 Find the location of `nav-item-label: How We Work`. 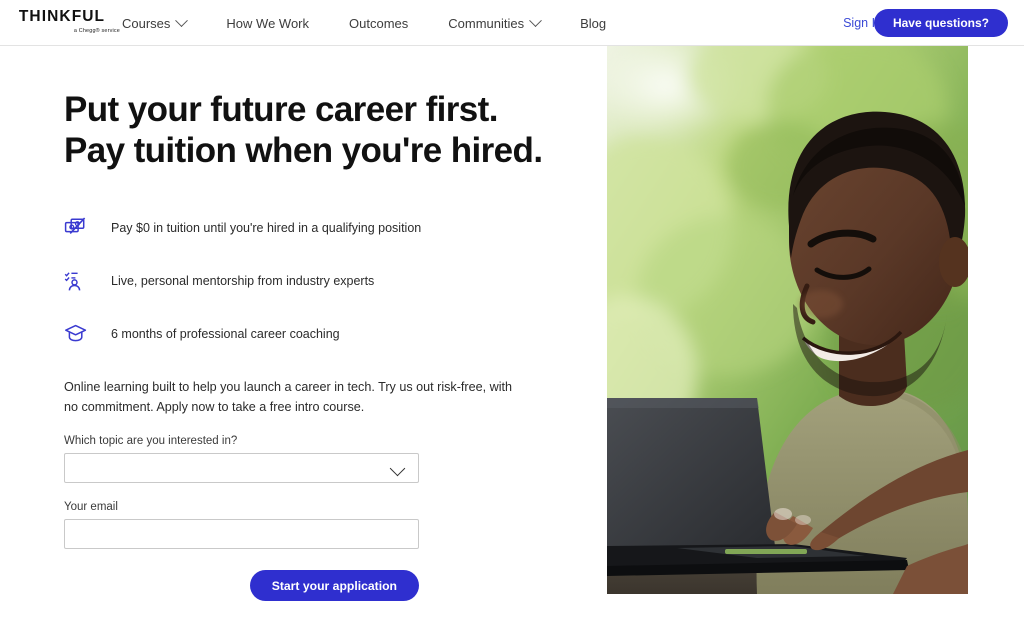

nav-item-label: How We Work is located at coordinates (268, 23).